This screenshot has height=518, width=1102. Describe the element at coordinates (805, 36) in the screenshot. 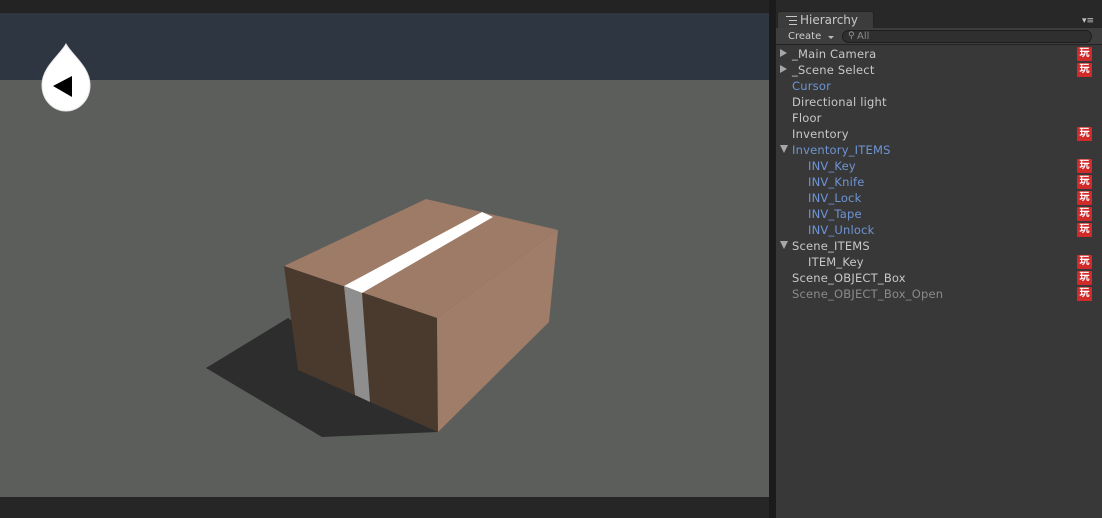

I see `create-label: Create` at that location.